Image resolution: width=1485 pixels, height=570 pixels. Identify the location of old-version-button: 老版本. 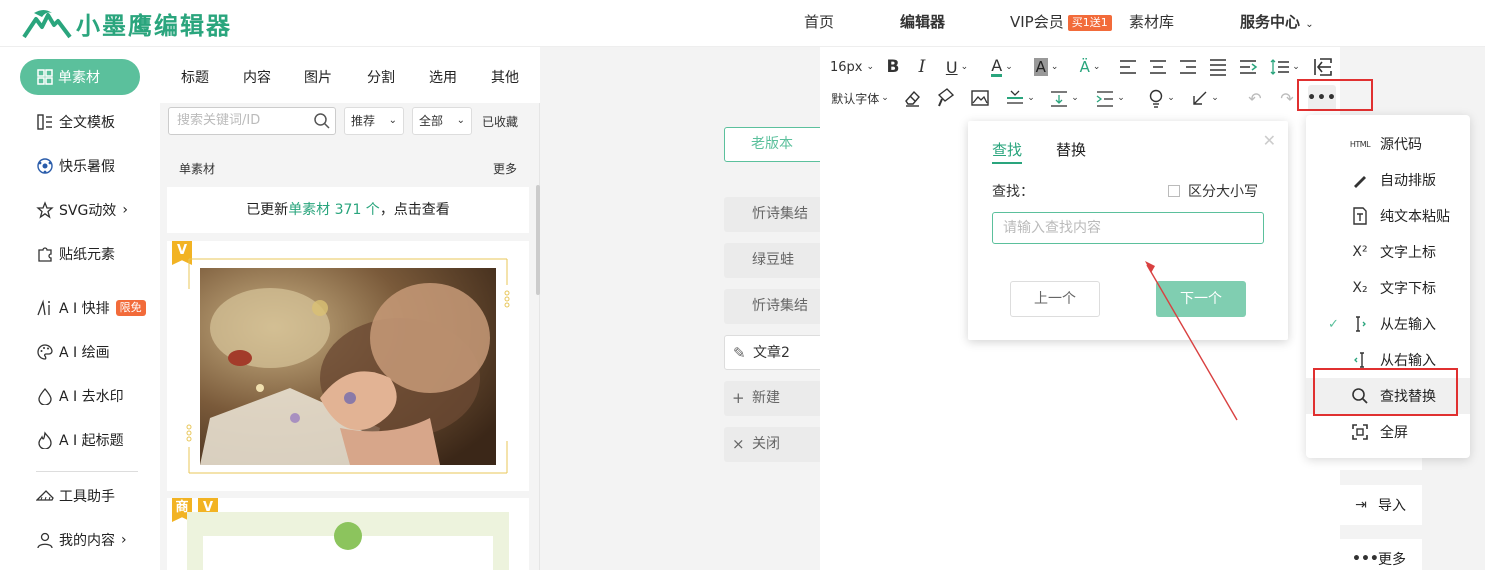
(774, 144).